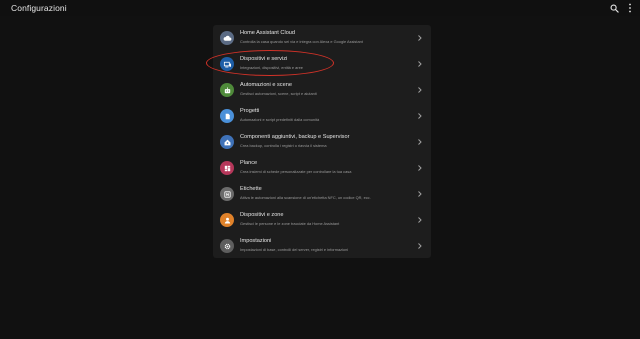 The height and width of the screenshot is (339, 640). I want to click on page-title: Configurazioni, so click(39, 8).